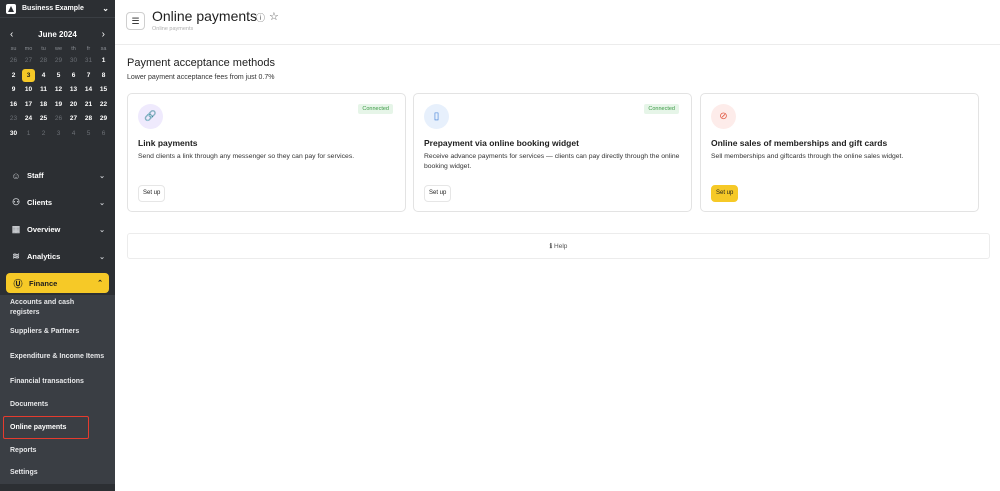 The height and width of the screenshot is (491, 1000). Describe the element at coordinates (57, 473) in the screenshot. I see `submenu-item: Settings` at that location.